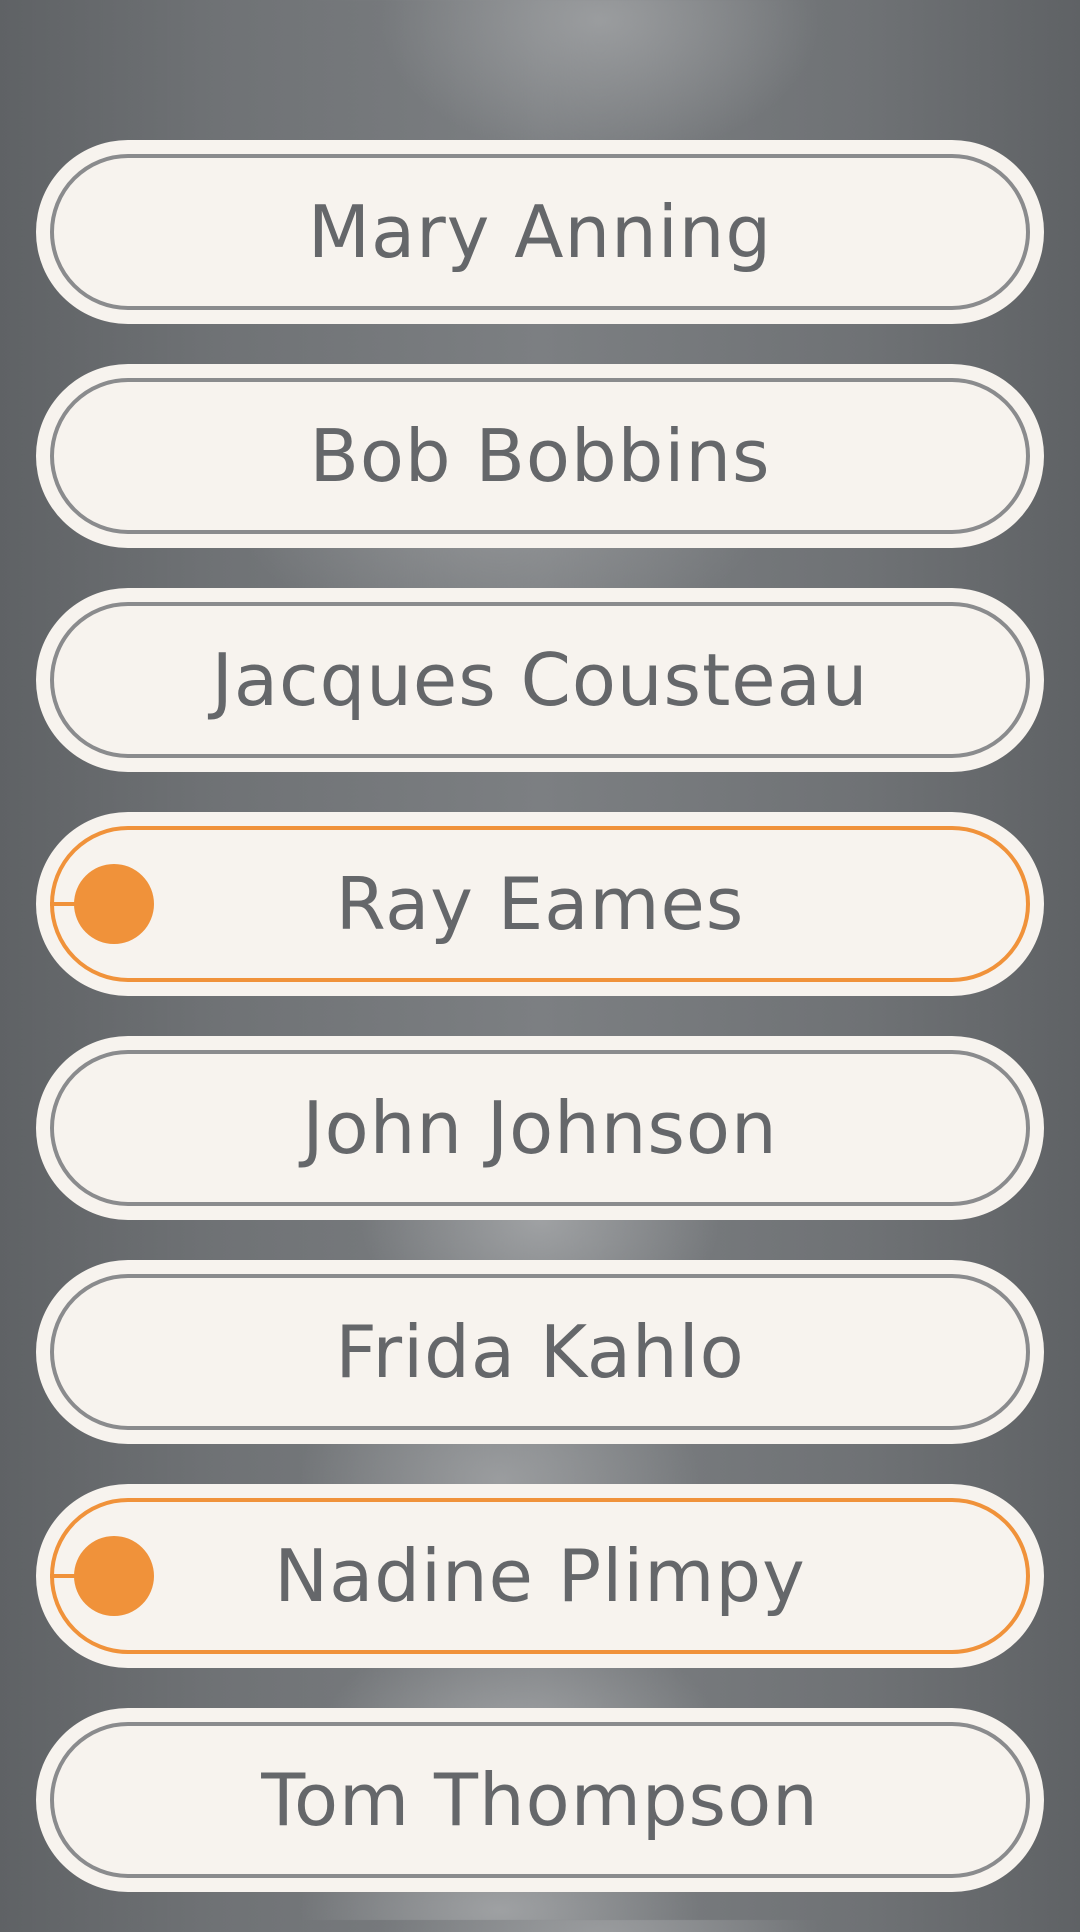 Image resolution: width=1080 pixels, height=1932 pixels. I want to click on person-name: Frida Kahlo, so click(540, 1352).